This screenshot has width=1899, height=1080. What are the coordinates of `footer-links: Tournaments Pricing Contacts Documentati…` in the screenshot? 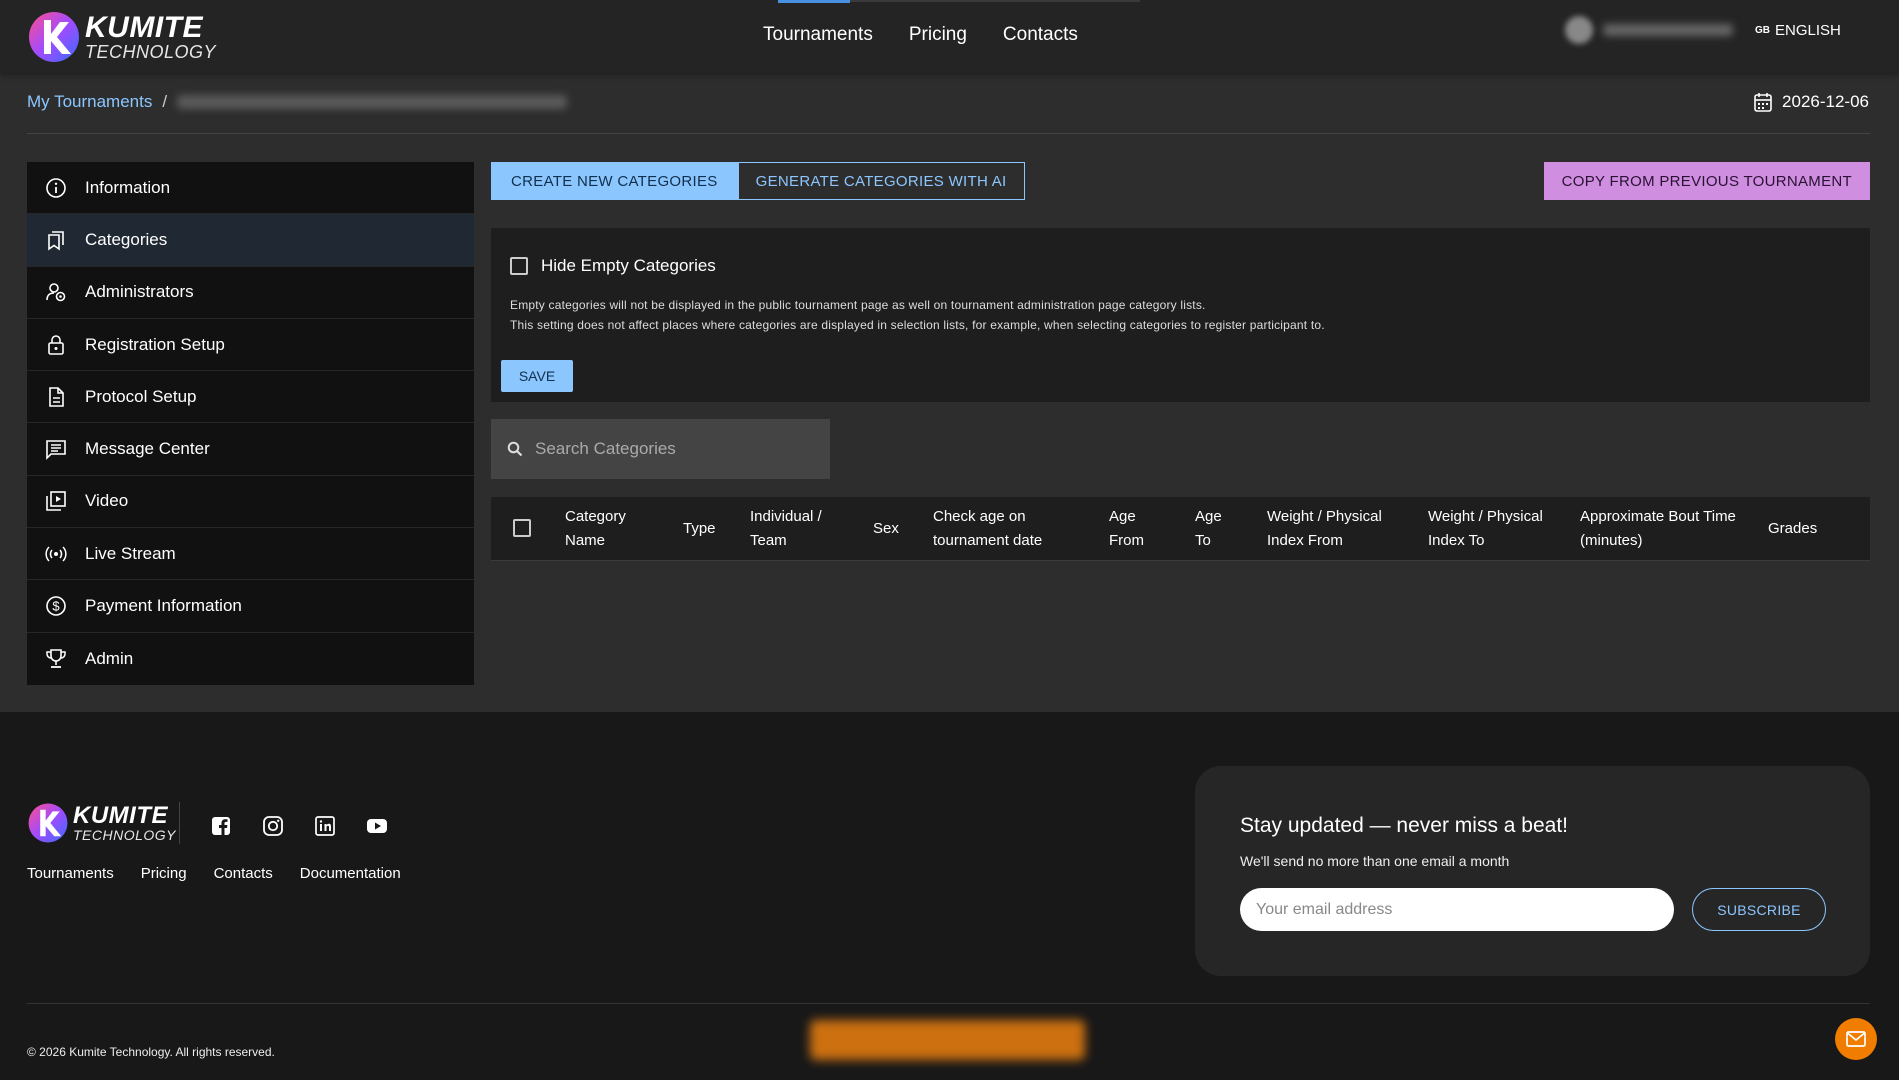 It's located at (214, 873).